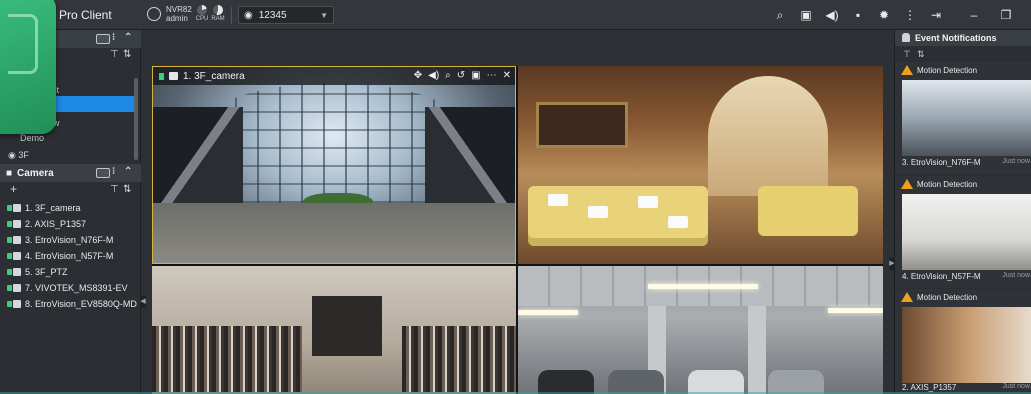 The width and height of the screenshot is (1031, 394). What do you see at coordinates (324, 15) in the screenshot?
I see `chevron-down-icon: ▼` at bounding box center [324, 15].